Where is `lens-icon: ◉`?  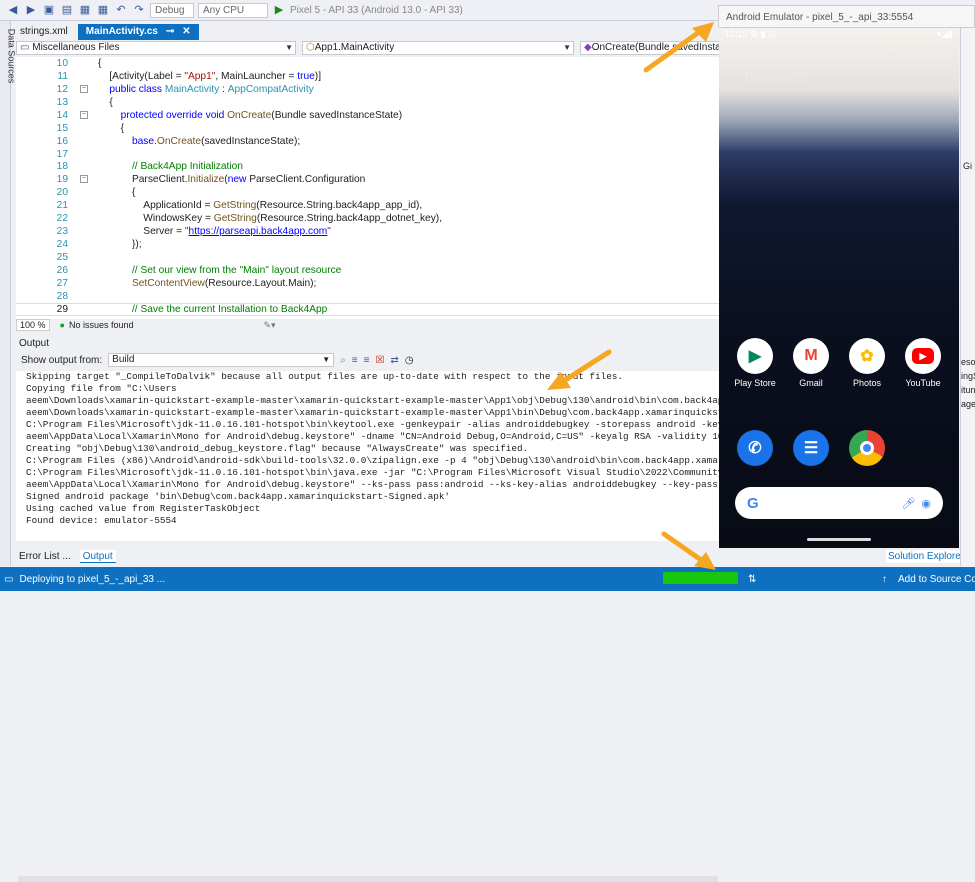 lens-icon: ◉ is located at coordinates (926, 503).